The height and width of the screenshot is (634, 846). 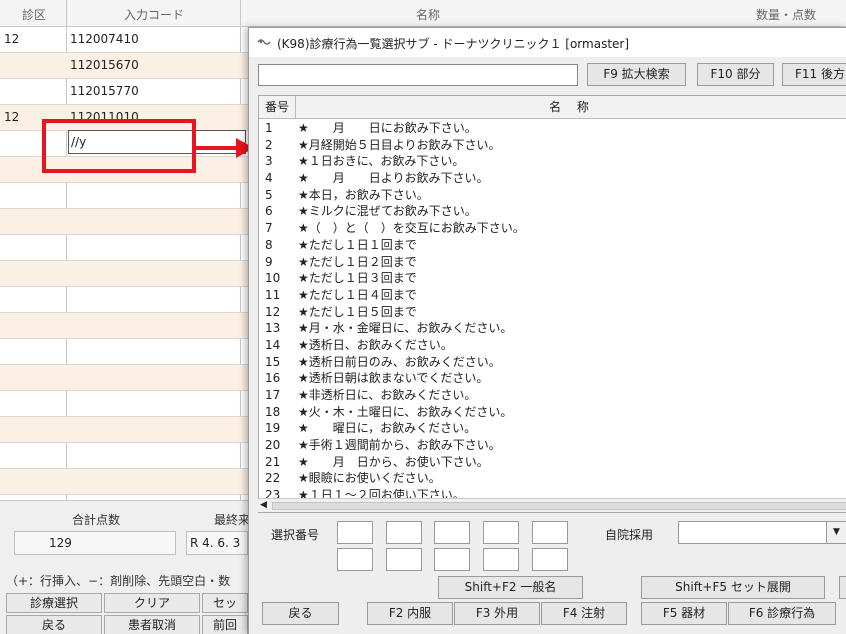 What do you see at coordinates (269, 128) in the screenshot?
I see `list-item-number: 1` at bounding box center [269, 128].